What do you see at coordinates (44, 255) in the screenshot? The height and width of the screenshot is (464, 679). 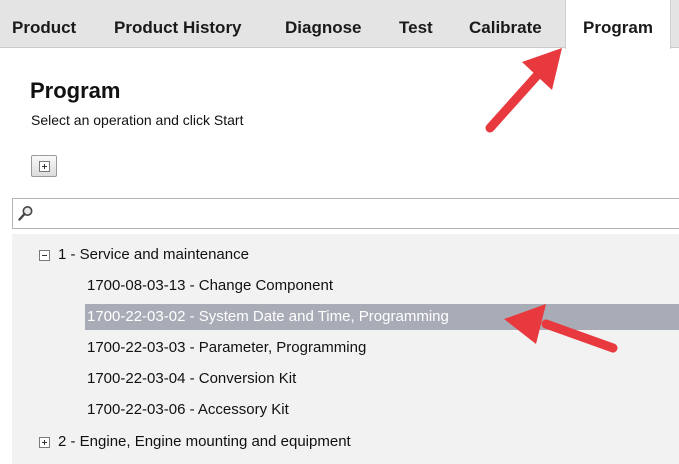 I see `collapse-icon` at bounding box center [44, 255].